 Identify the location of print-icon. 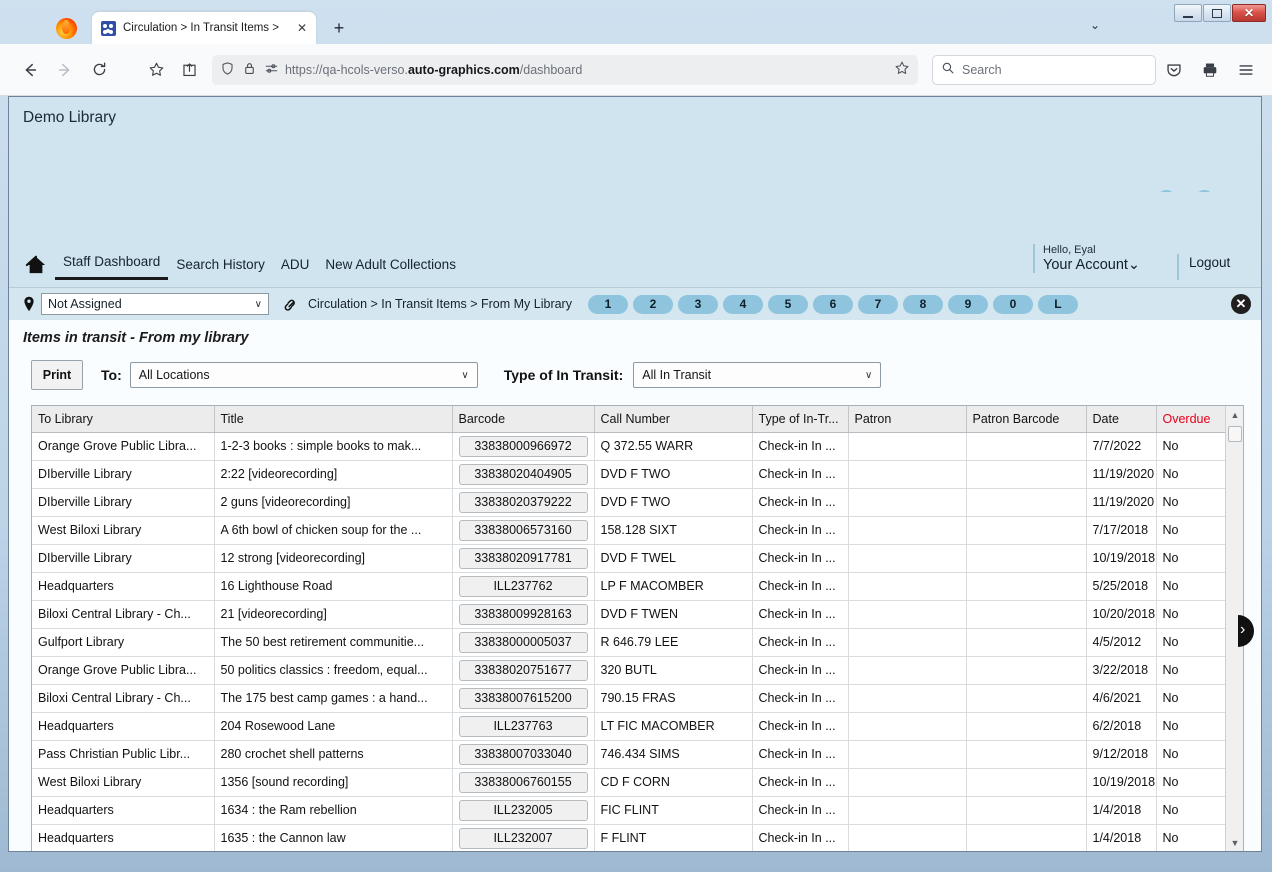
(1210, 70).